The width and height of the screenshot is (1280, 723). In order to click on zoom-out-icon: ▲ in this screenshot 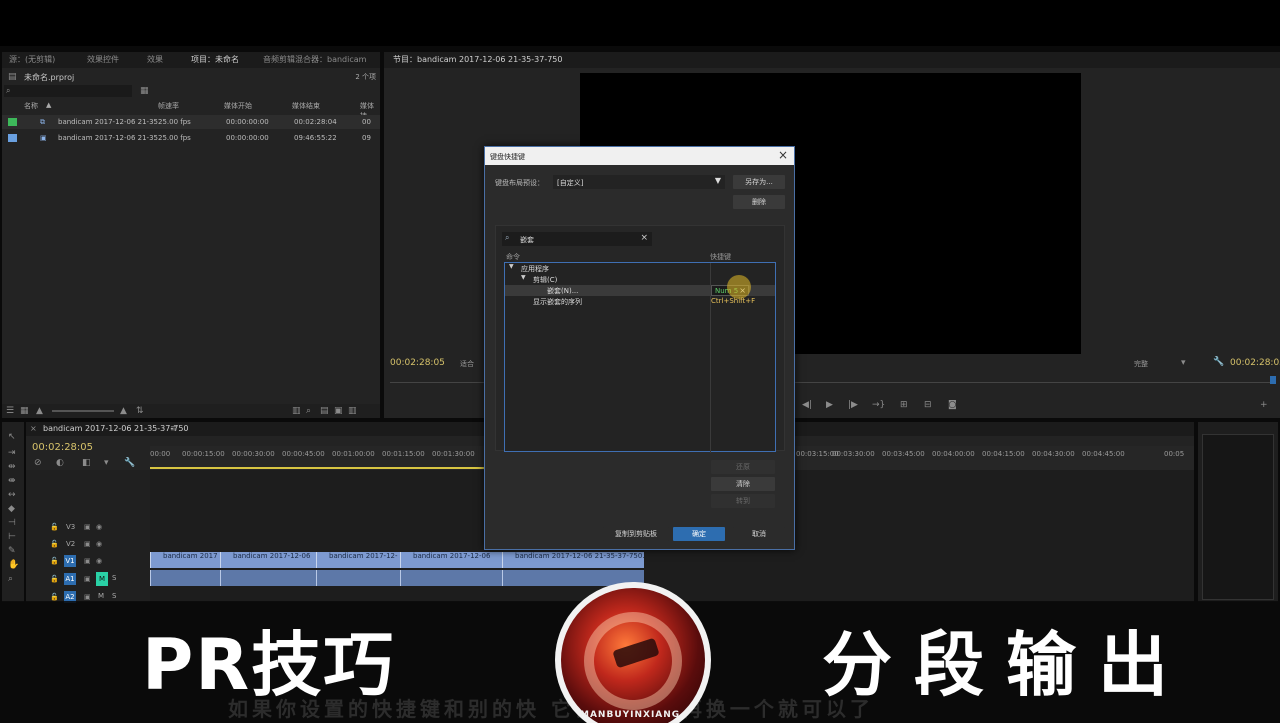, I will do `click(39, 411)`.